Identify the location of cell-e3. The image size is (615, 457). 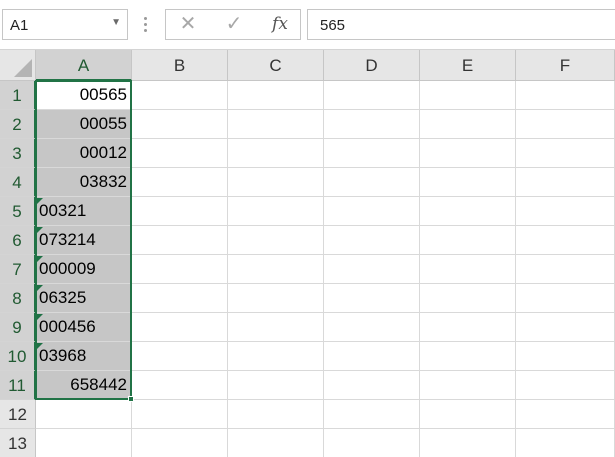
(468, 153).